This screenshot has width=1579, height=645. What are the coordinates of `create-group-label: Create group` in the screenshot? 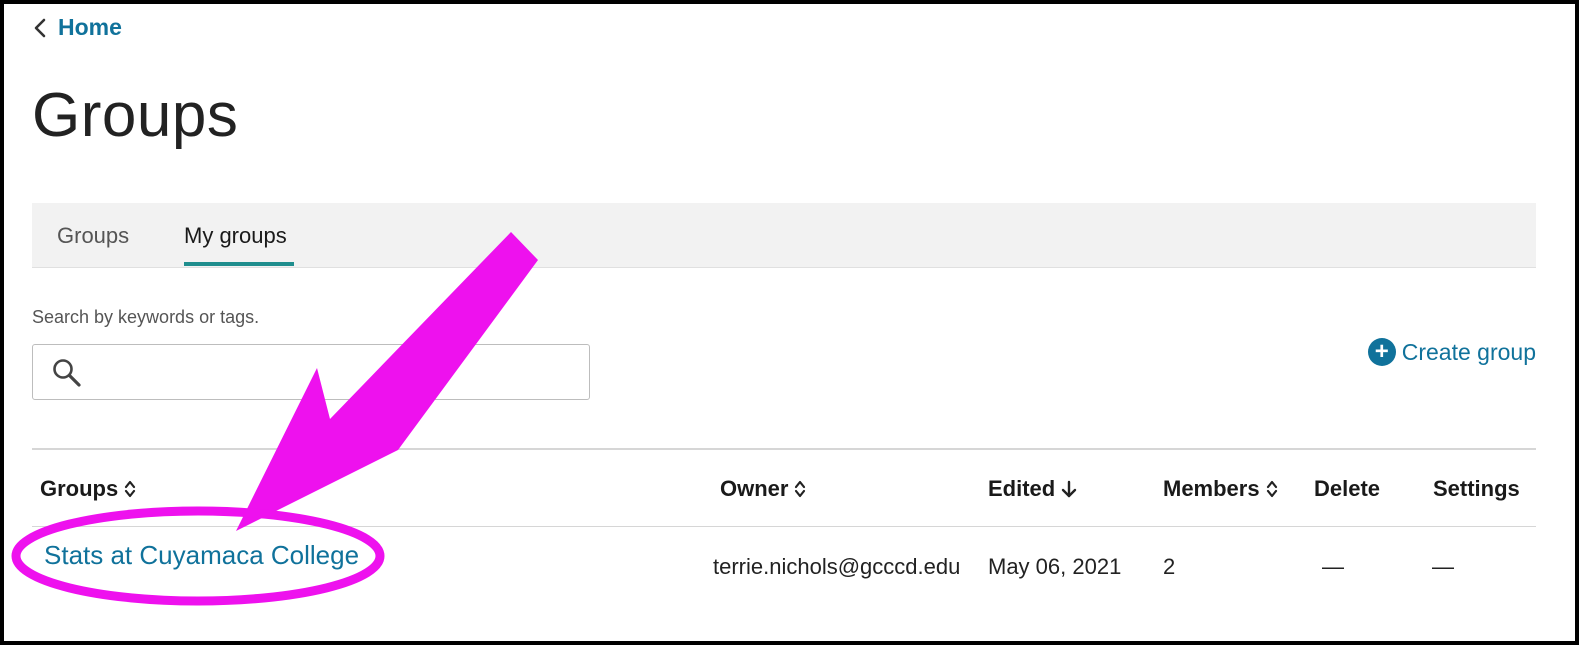 It's located at (1468, 351).